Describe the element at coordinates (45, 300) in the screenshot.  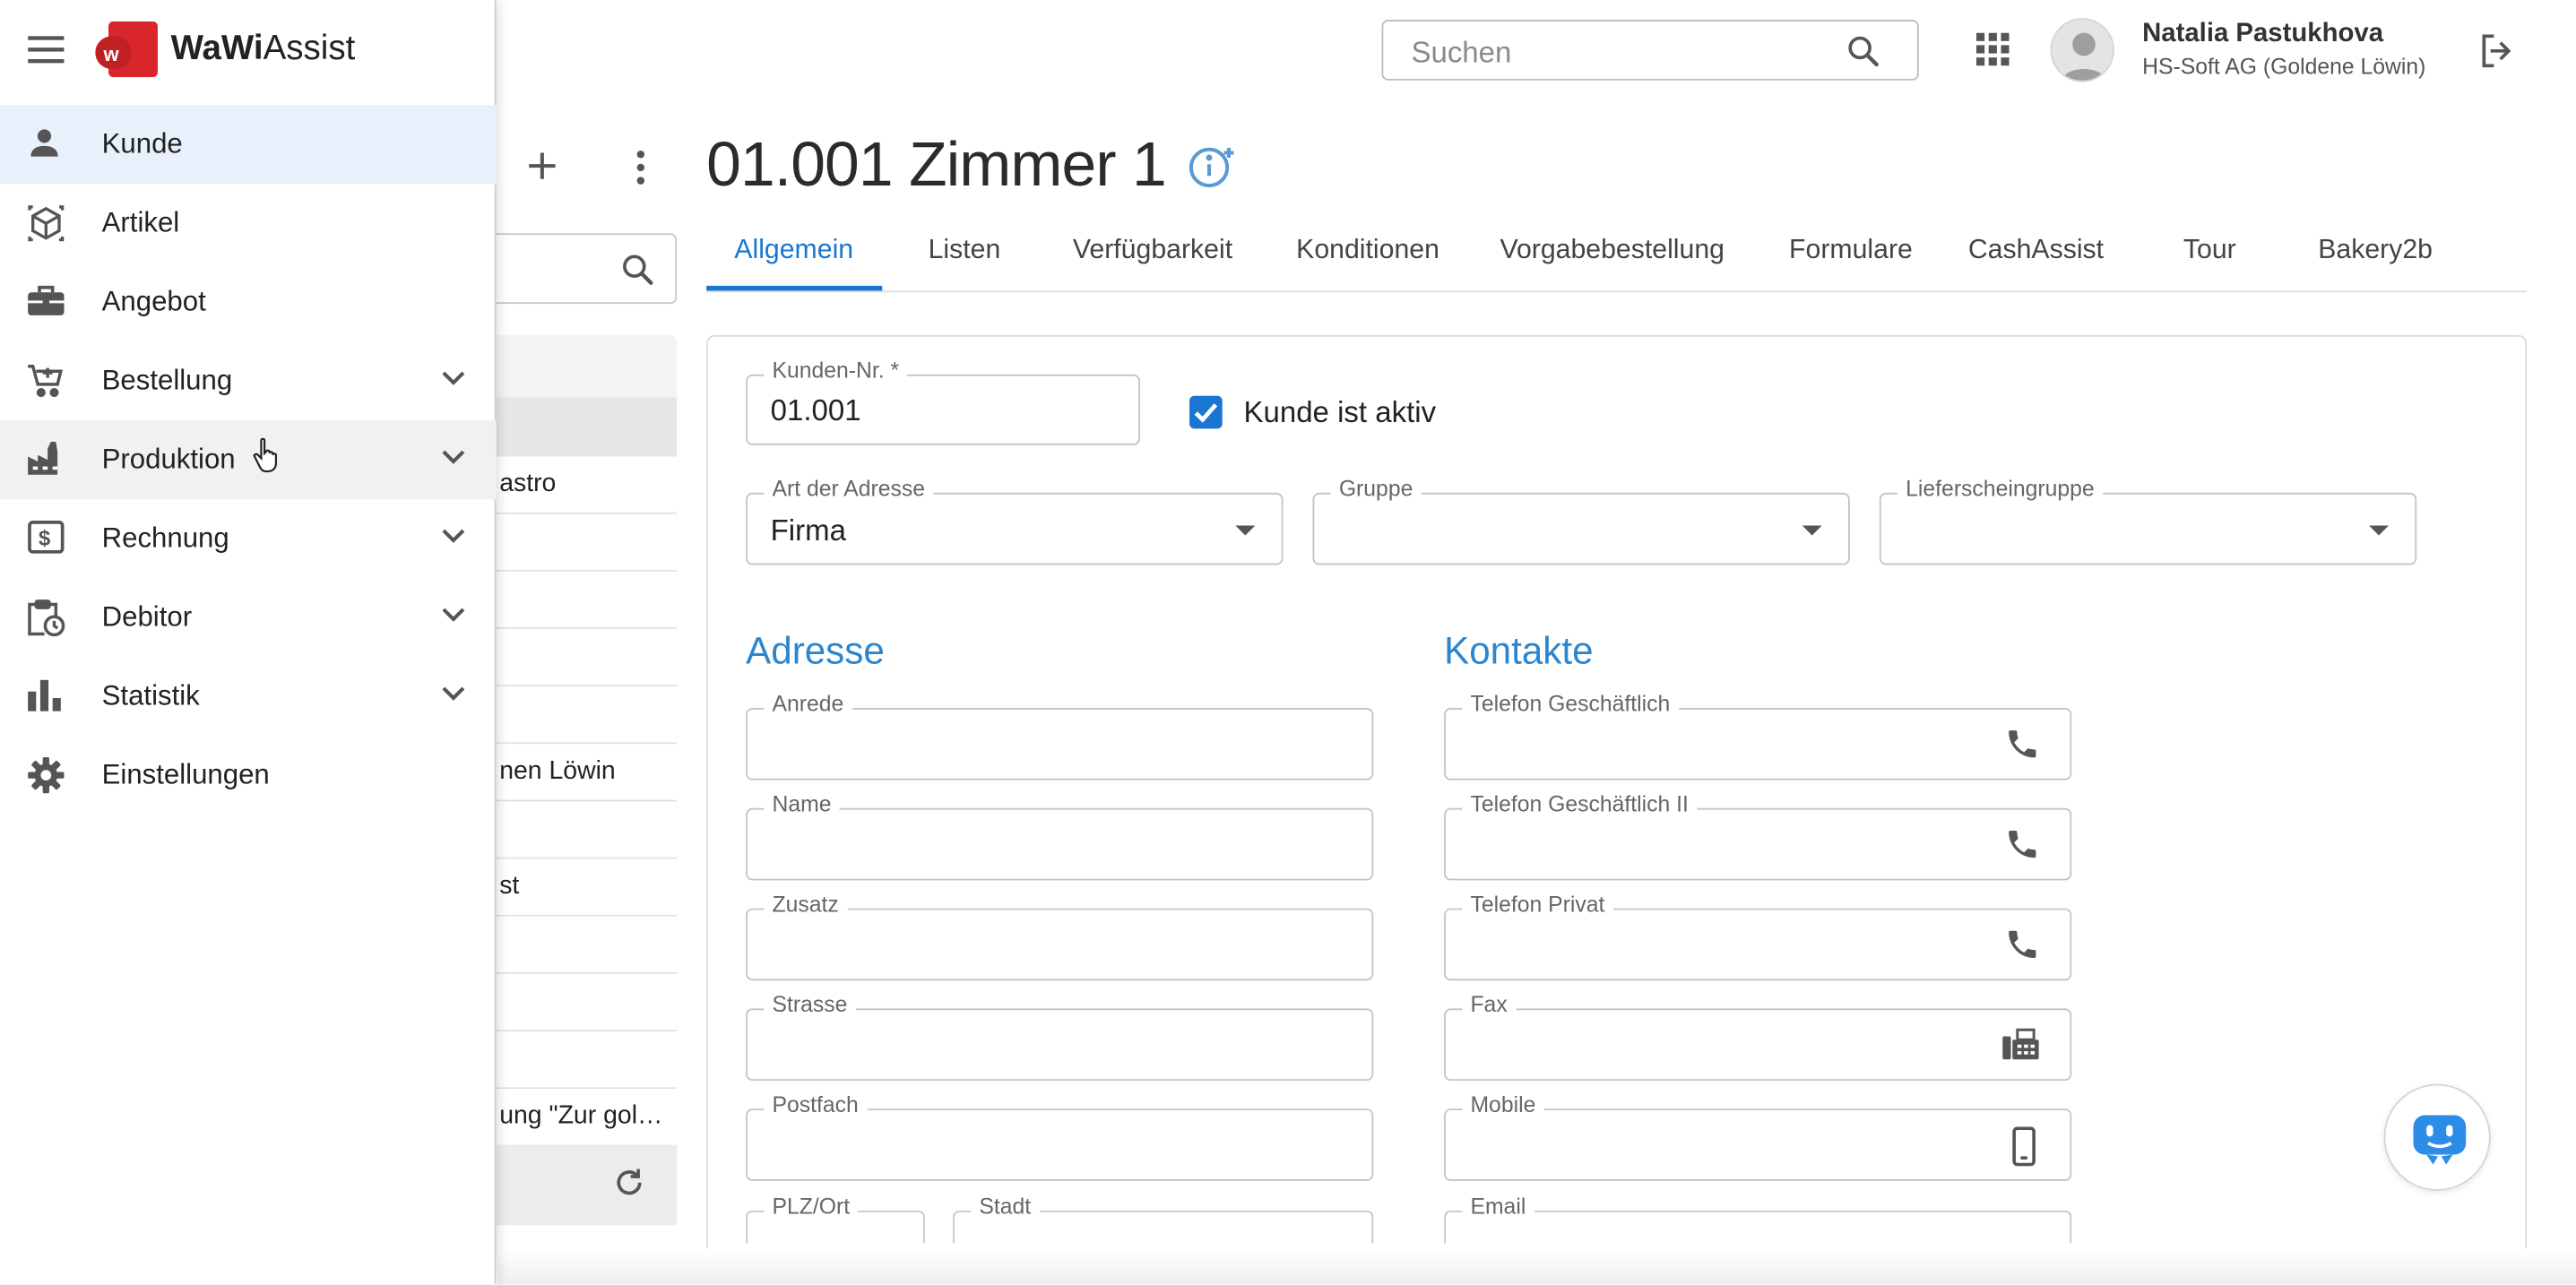
I see `briefcase-icon` at that location.